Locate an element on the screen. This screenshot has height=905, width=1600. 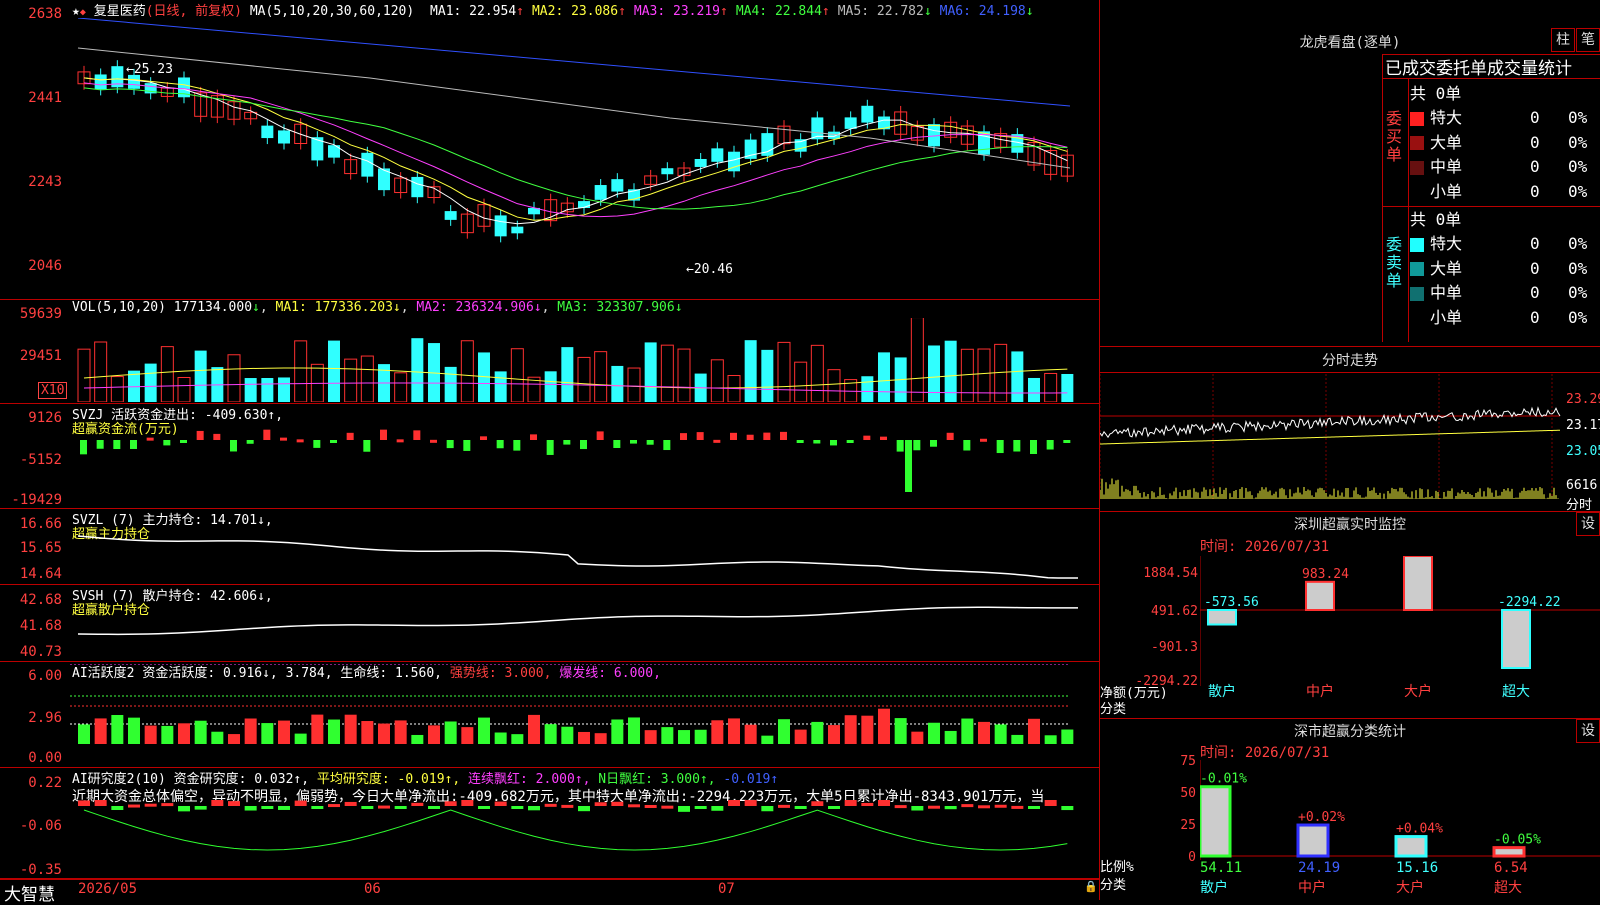
intraday-title: 分时走势 is located at coordinates (1350, 361).